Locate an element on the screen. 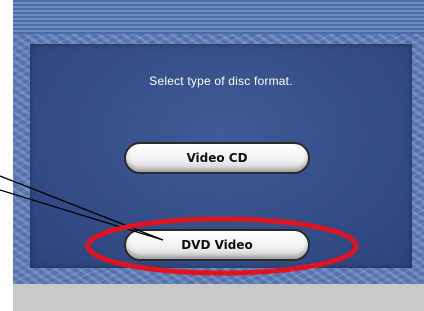 This screenshot has height=311, width=424. video-cd-button: Video CD is located at coordinates (217, 158).